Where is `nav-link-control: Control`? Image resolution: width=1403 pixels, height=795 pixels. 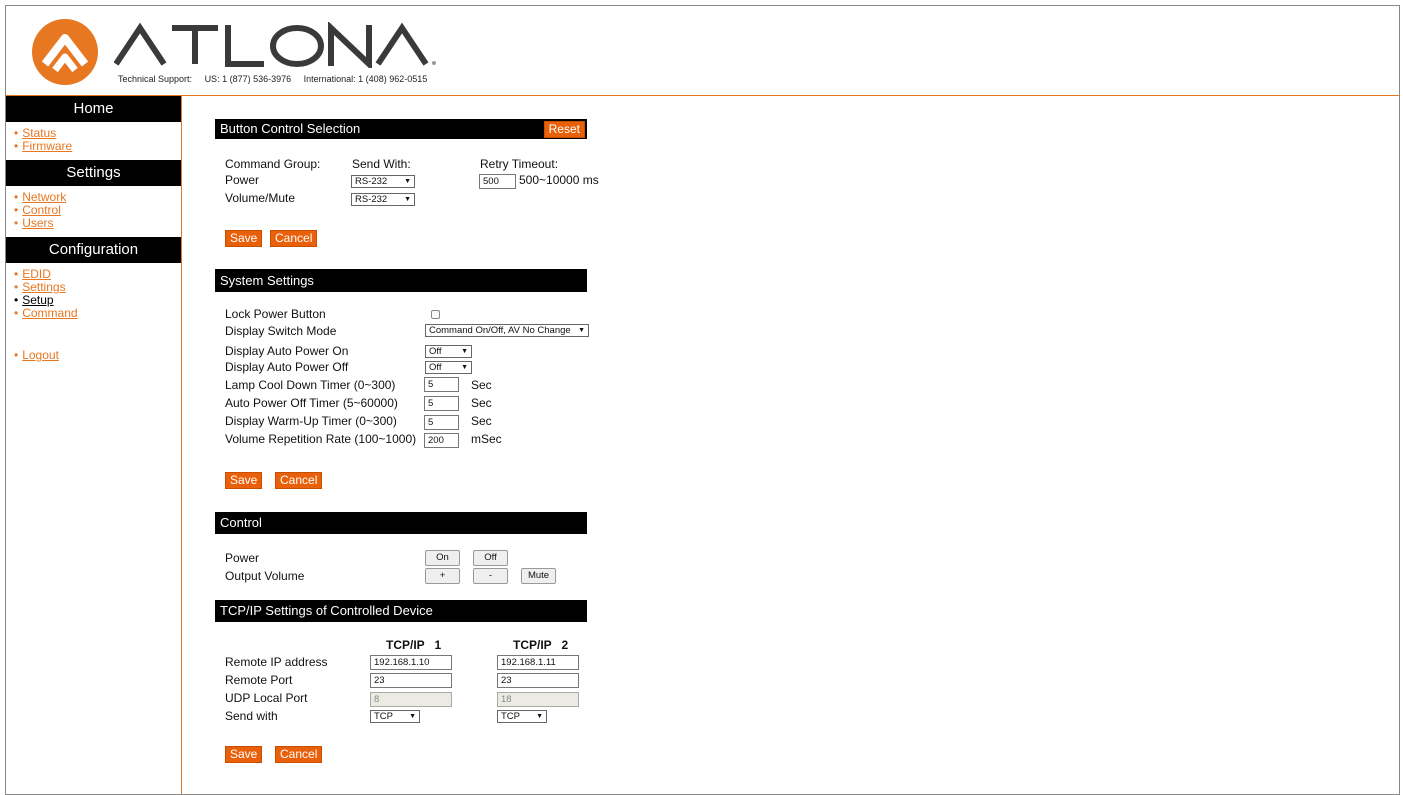 nav-link-control: Control is located at coordinates (41, 210).